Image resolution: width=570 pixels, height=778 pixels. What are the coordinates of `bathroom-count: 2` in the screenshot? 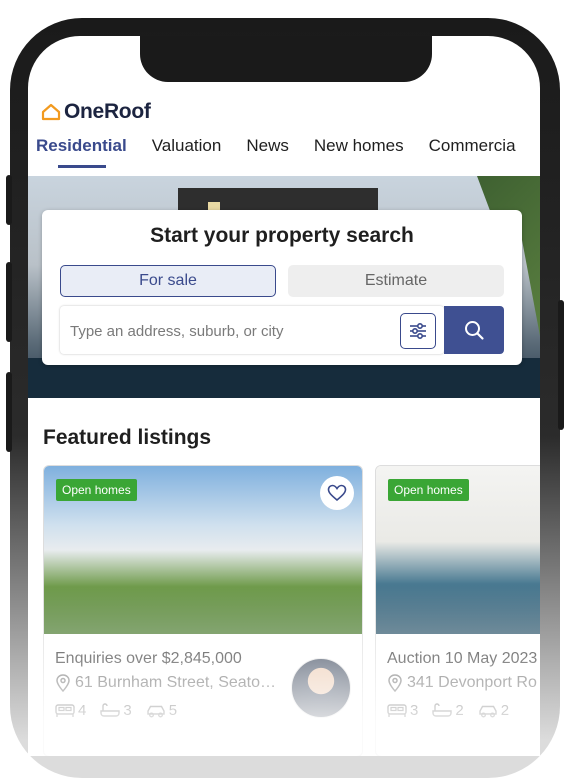 It's located at (459, 710).